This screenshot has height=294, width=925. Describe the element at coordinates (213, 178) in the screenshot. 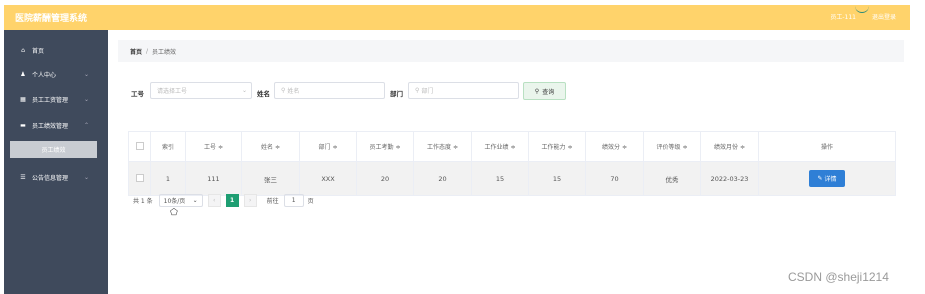

I see `cell-id: 111` at that location.